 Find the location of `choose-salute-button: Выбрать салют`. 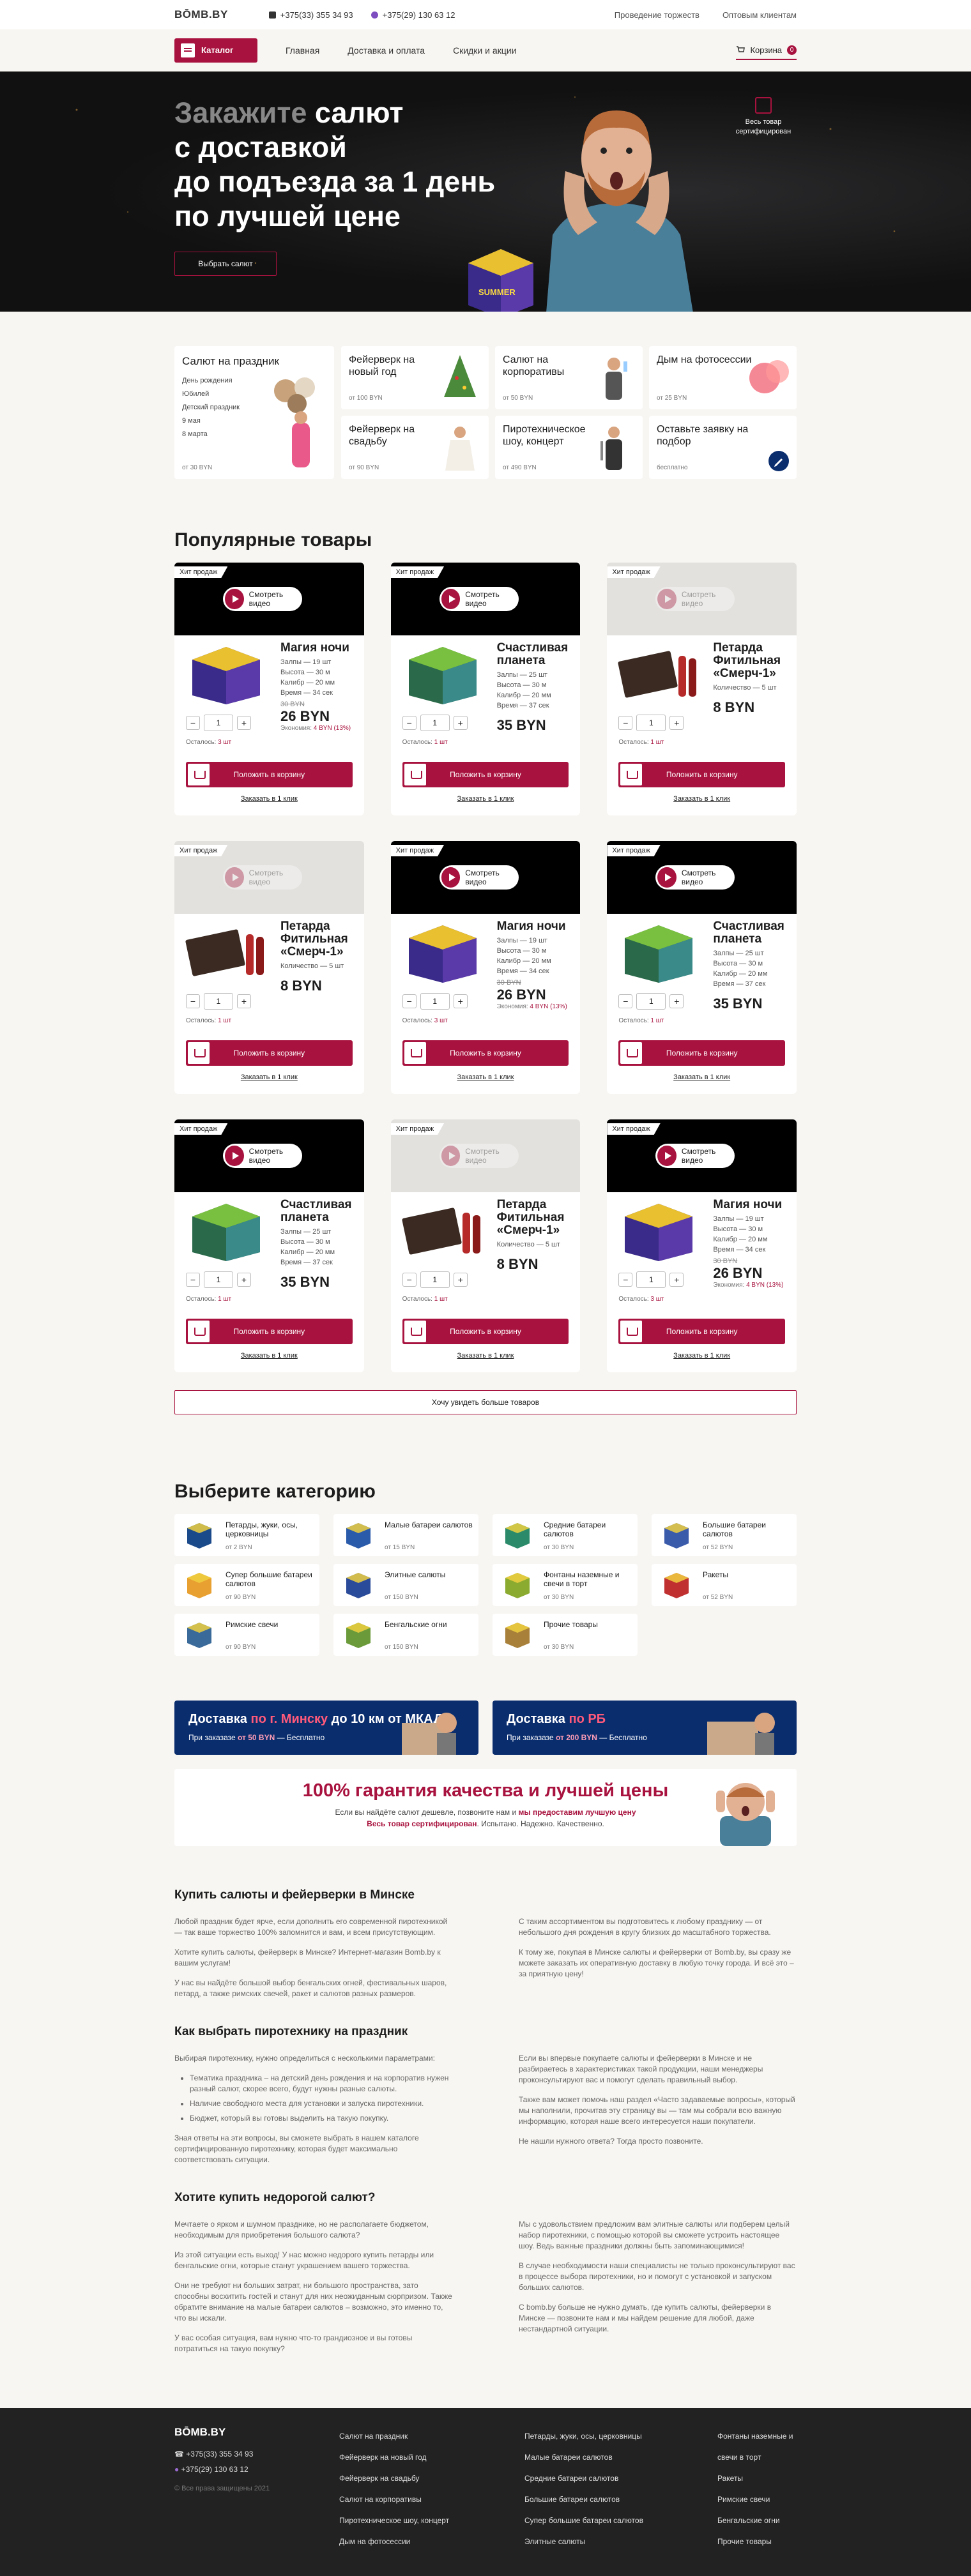

choose-salute-button: Выбрать салют is located at coordinates (226, 264).